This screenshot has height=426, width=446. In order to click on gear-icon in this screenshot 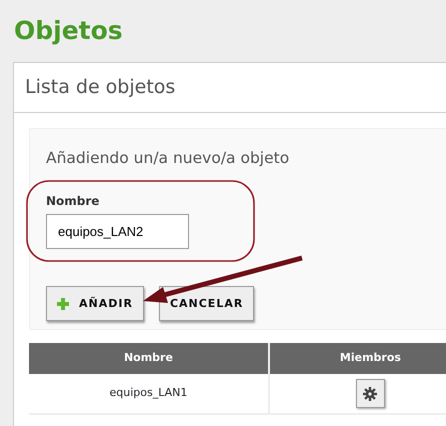, I will do `click(370, 393)`.